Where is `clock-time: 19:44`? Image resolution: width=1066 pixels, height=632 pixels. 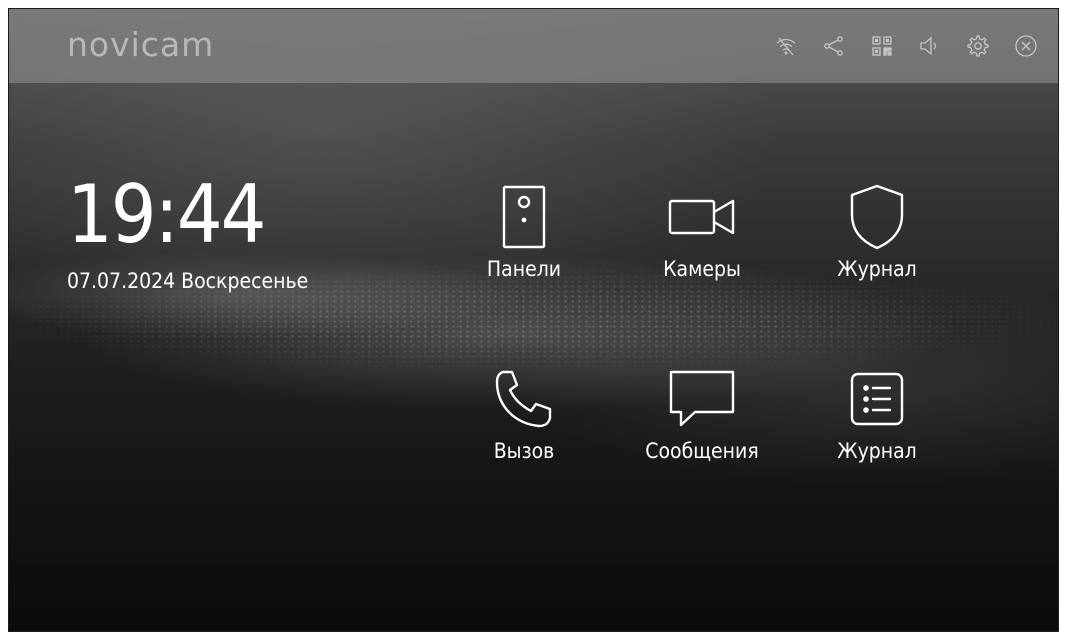 clock-time: 19:44 is located at coordinates (166, 214).